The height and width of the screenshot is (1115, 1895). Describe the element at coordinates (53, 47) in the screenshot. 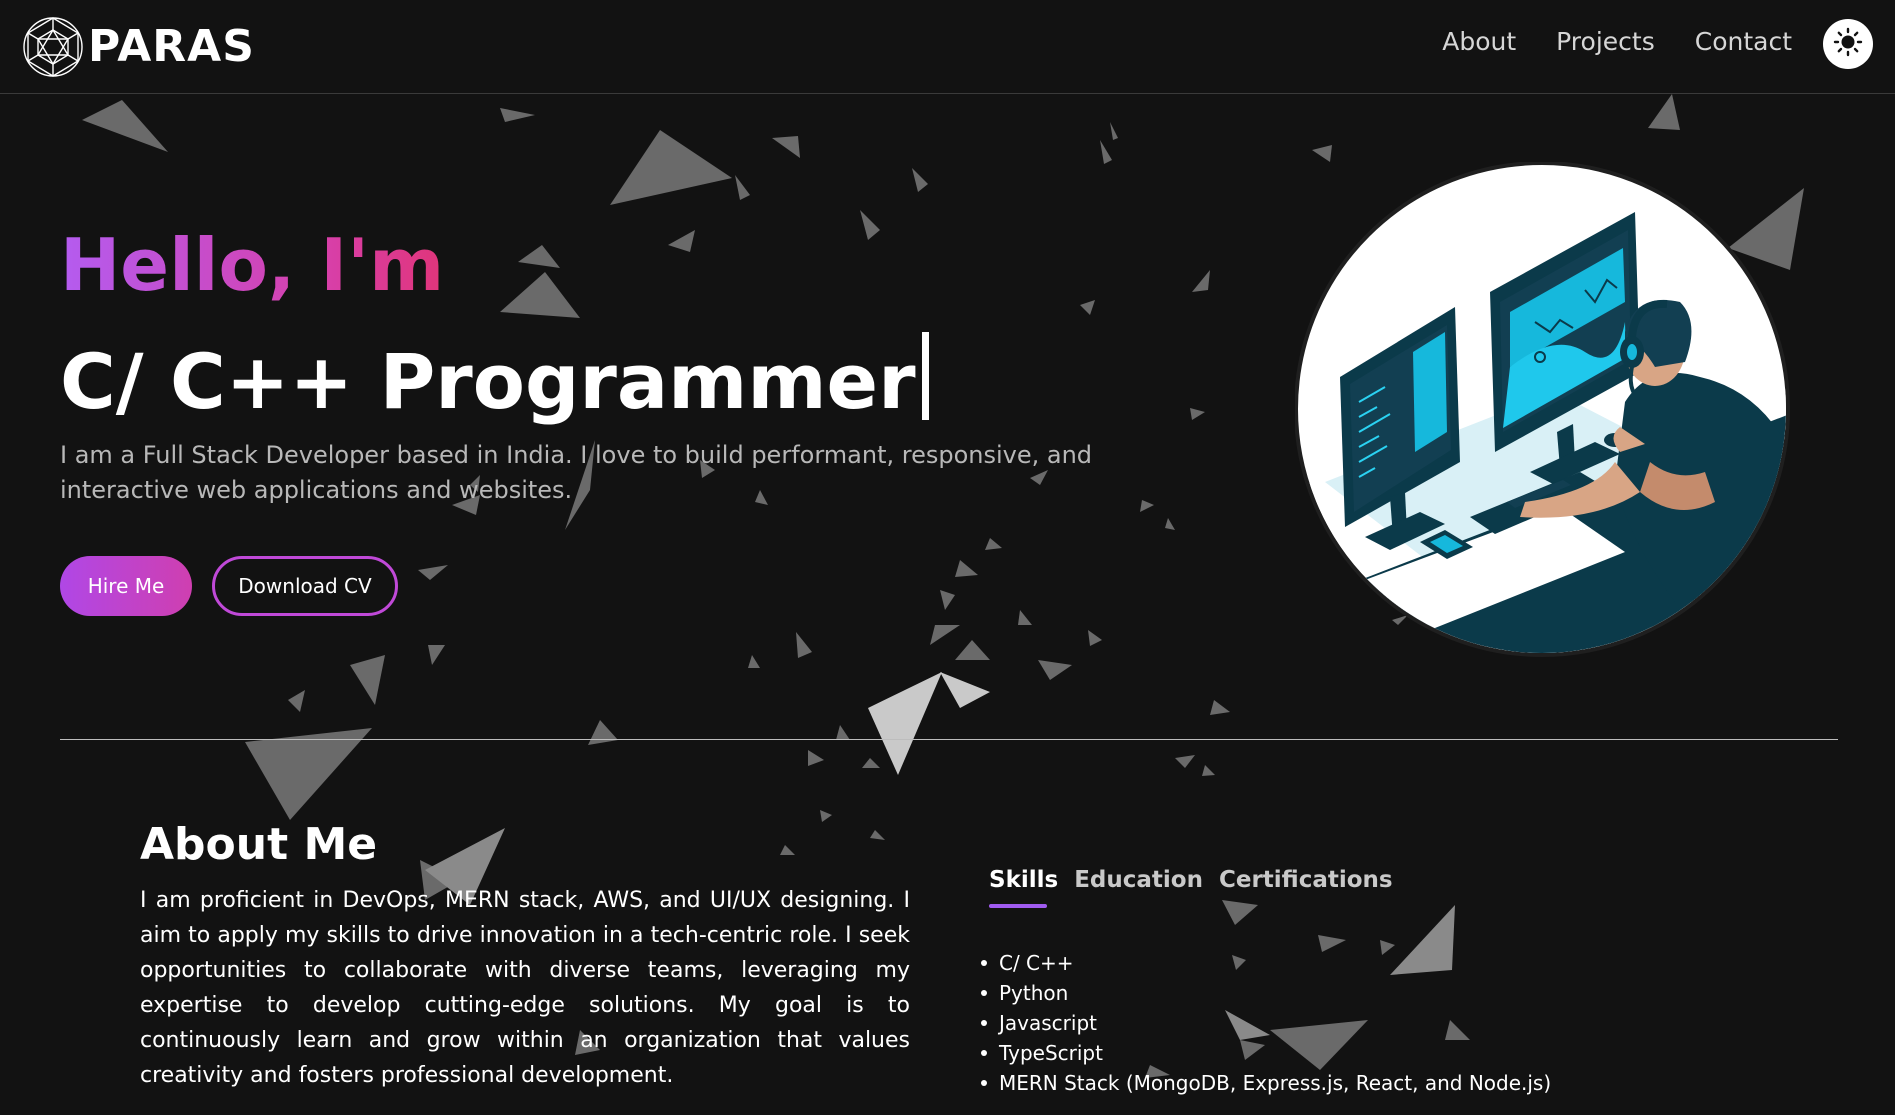

I see `geodesic-sphere-icon` at that location.